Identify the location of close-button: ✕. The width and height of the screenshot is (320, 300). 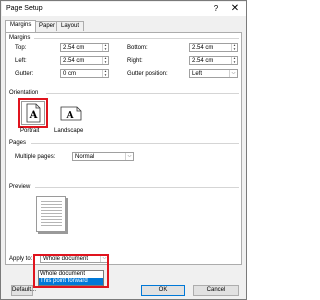
(235, 9).